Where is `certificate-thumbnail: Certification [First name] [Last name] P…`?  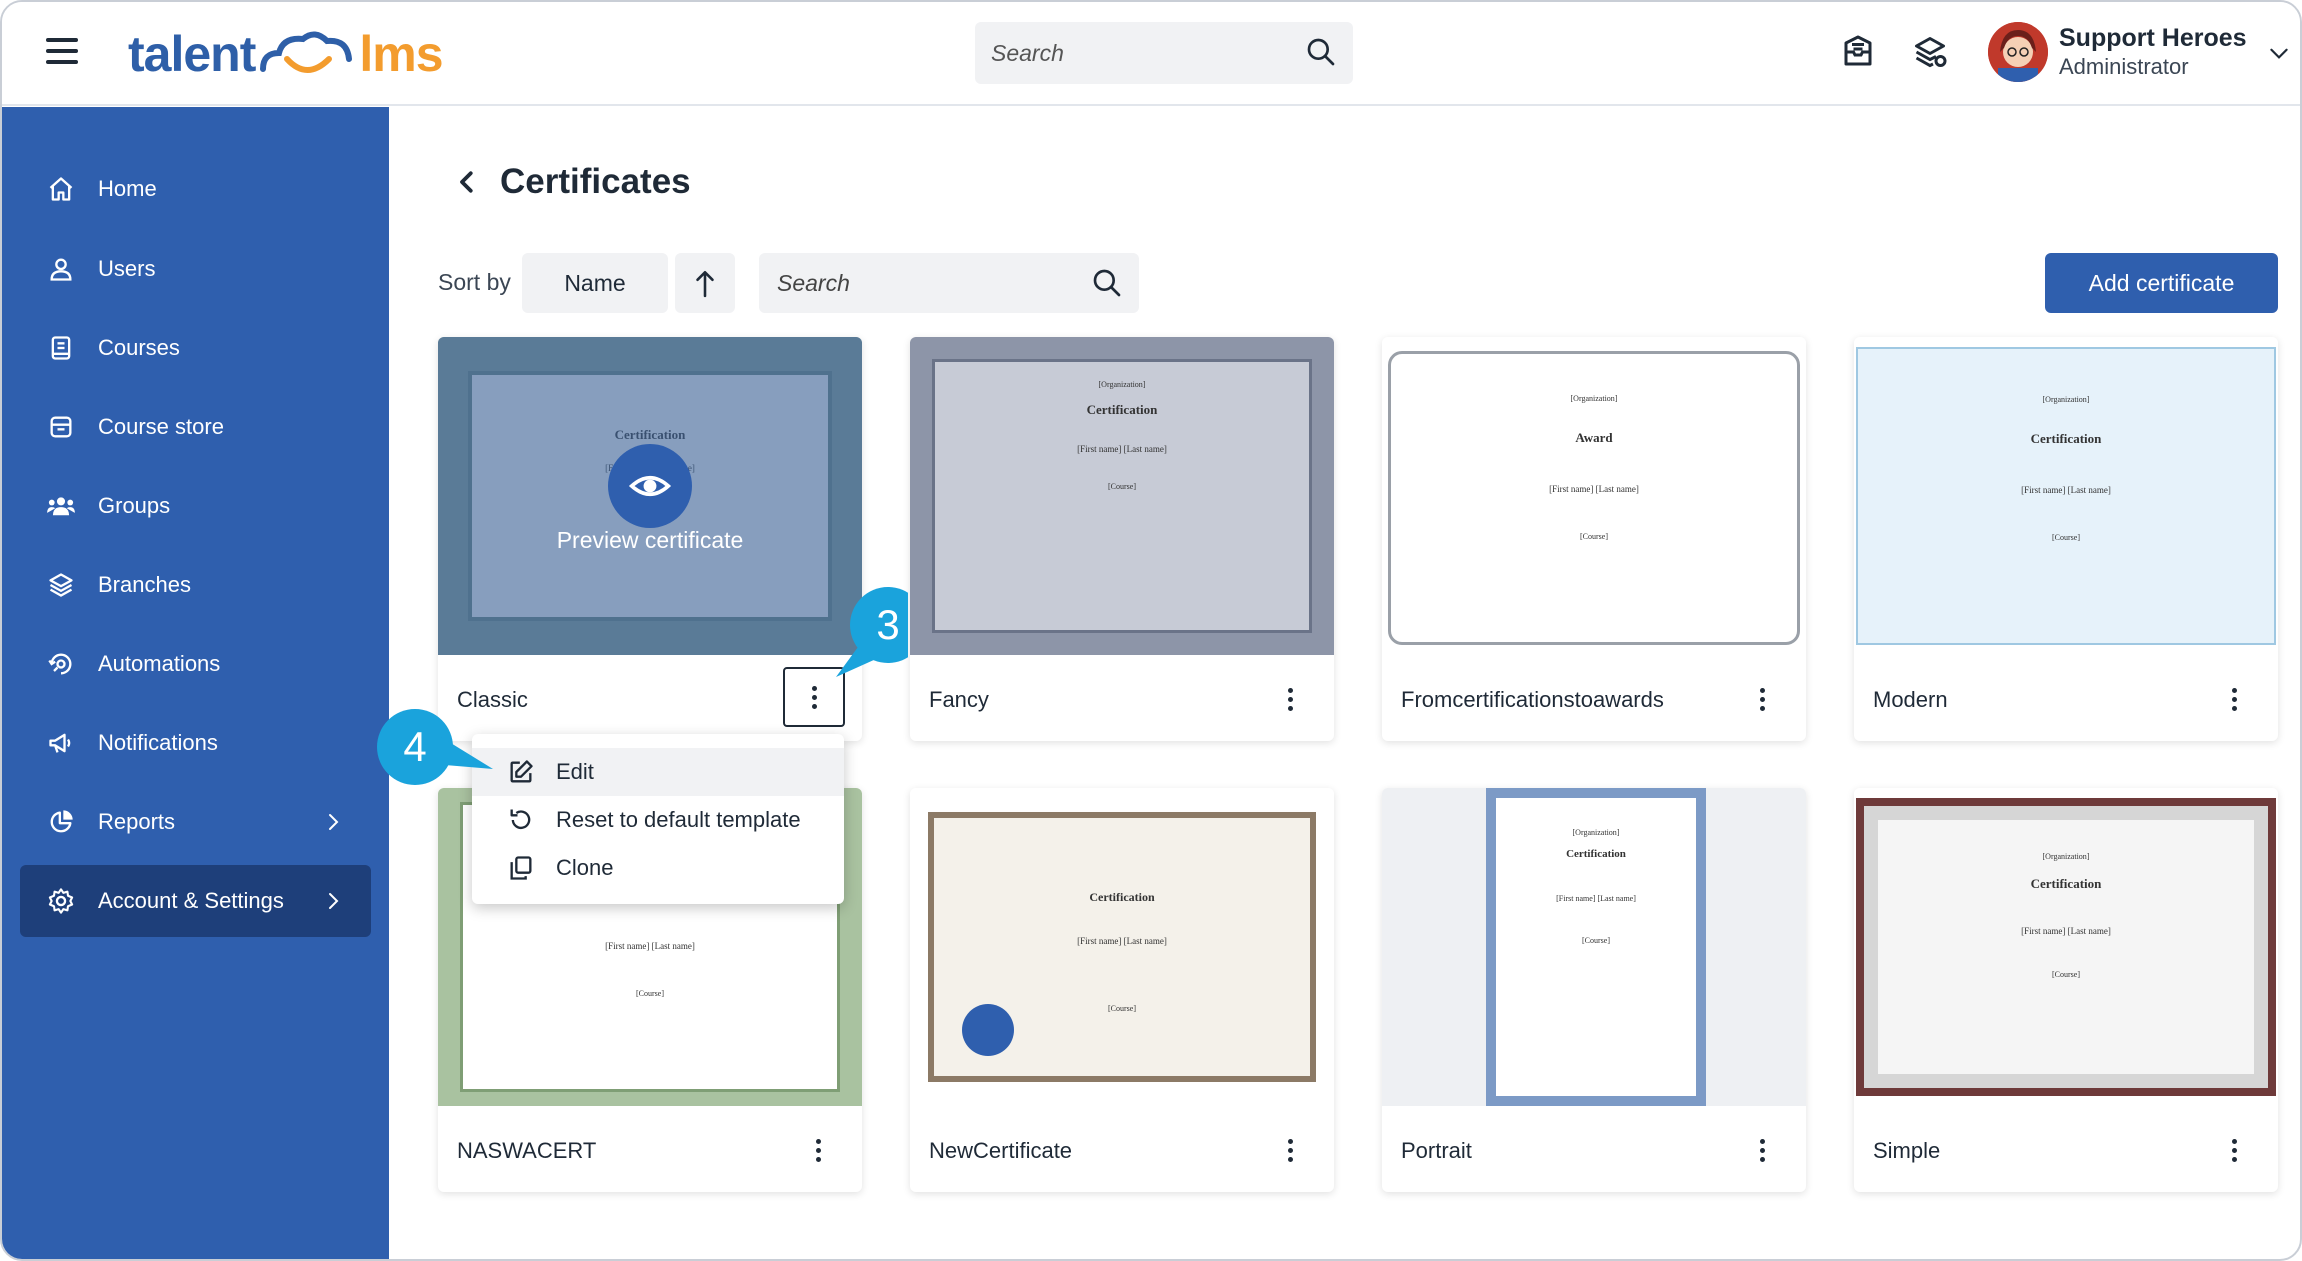 certificate-thumbnail: Certification [First name] [Last name] P… is located at coordinates (650, 496).